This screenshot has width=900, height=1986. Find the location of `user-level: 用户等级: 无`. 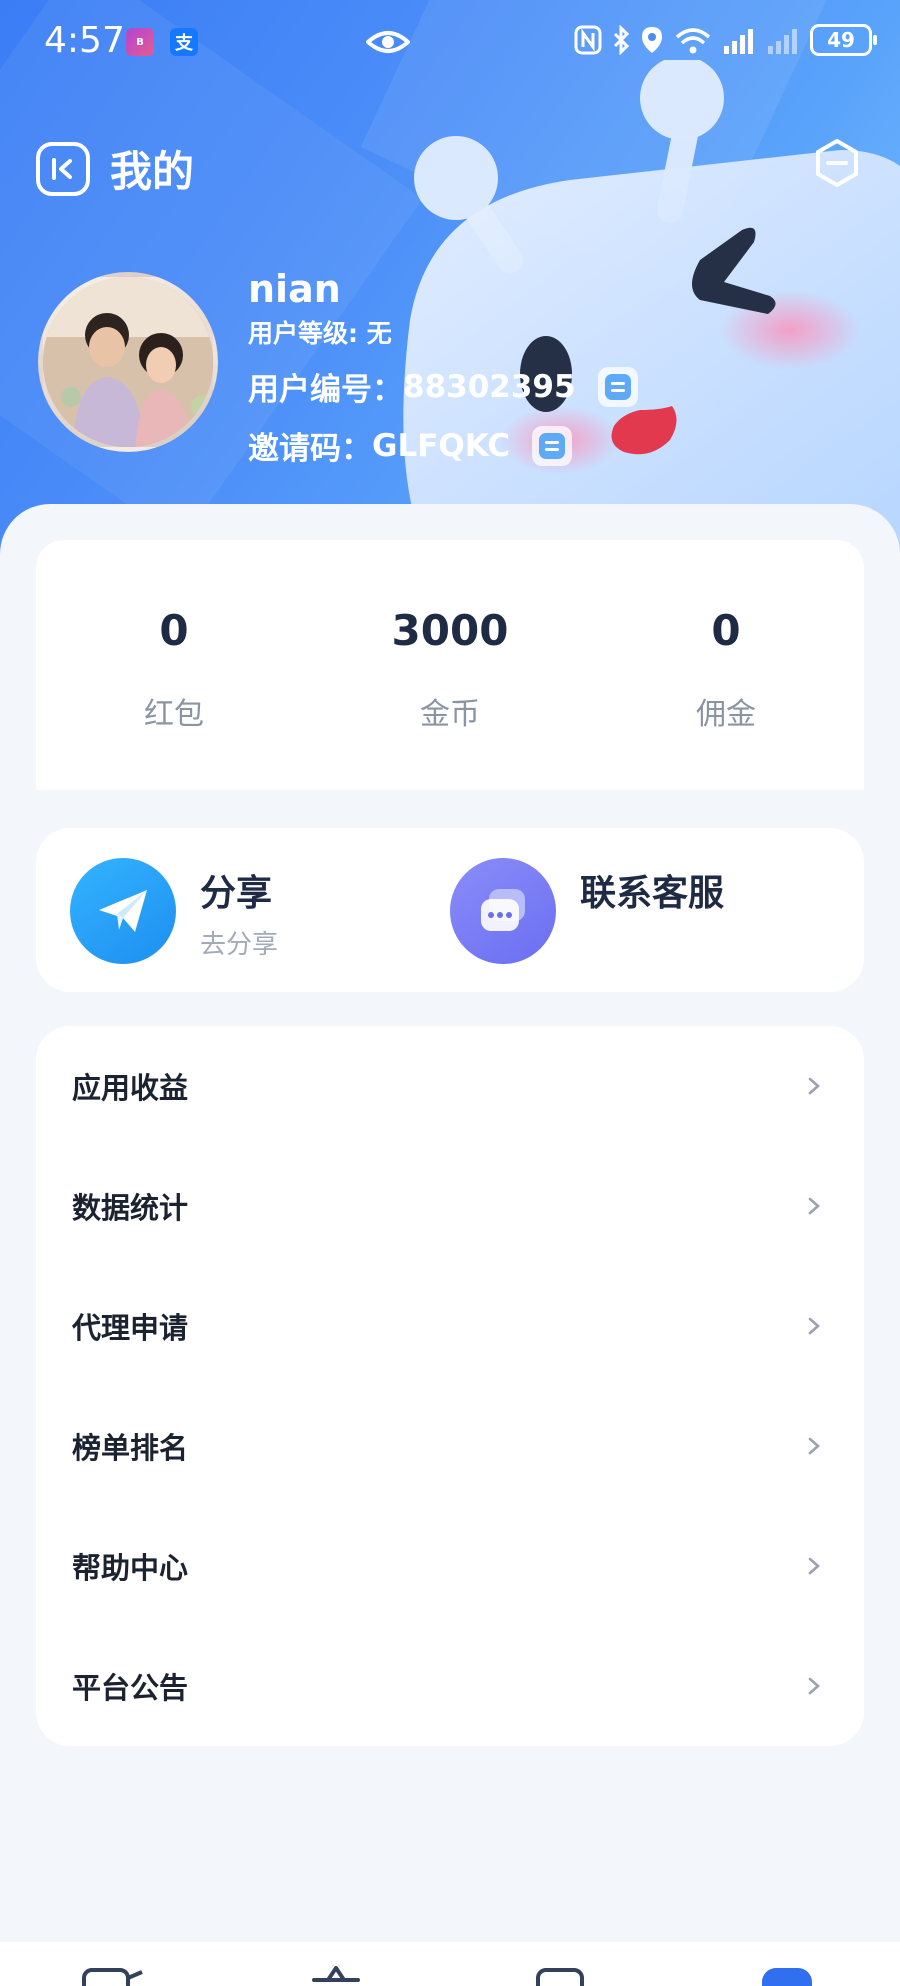

user-level: 用户等级: 无 is located at coordinates (443, 332).